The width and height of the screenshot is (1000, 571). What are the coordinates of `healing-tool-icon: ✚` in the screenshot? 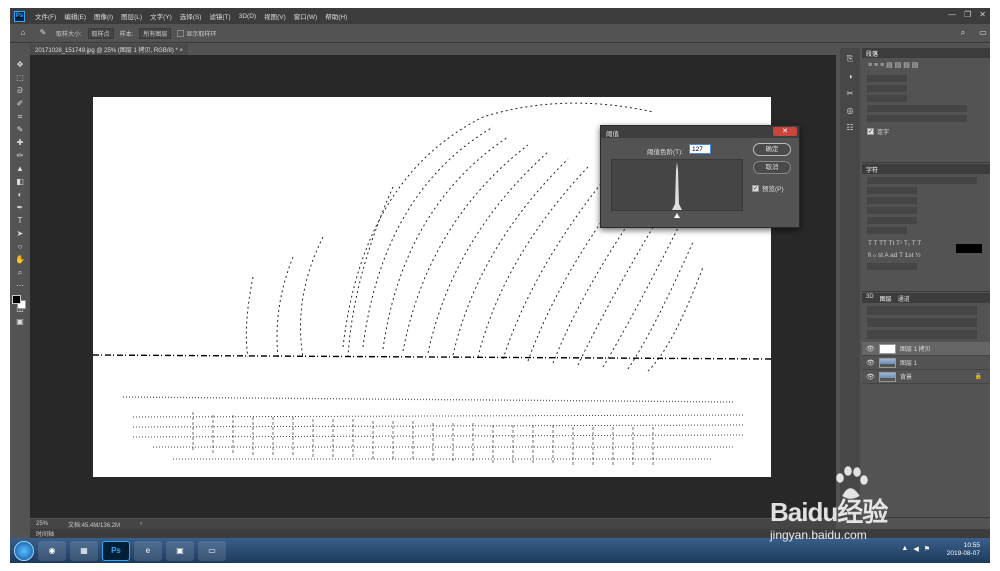 It's located at (20, 143).